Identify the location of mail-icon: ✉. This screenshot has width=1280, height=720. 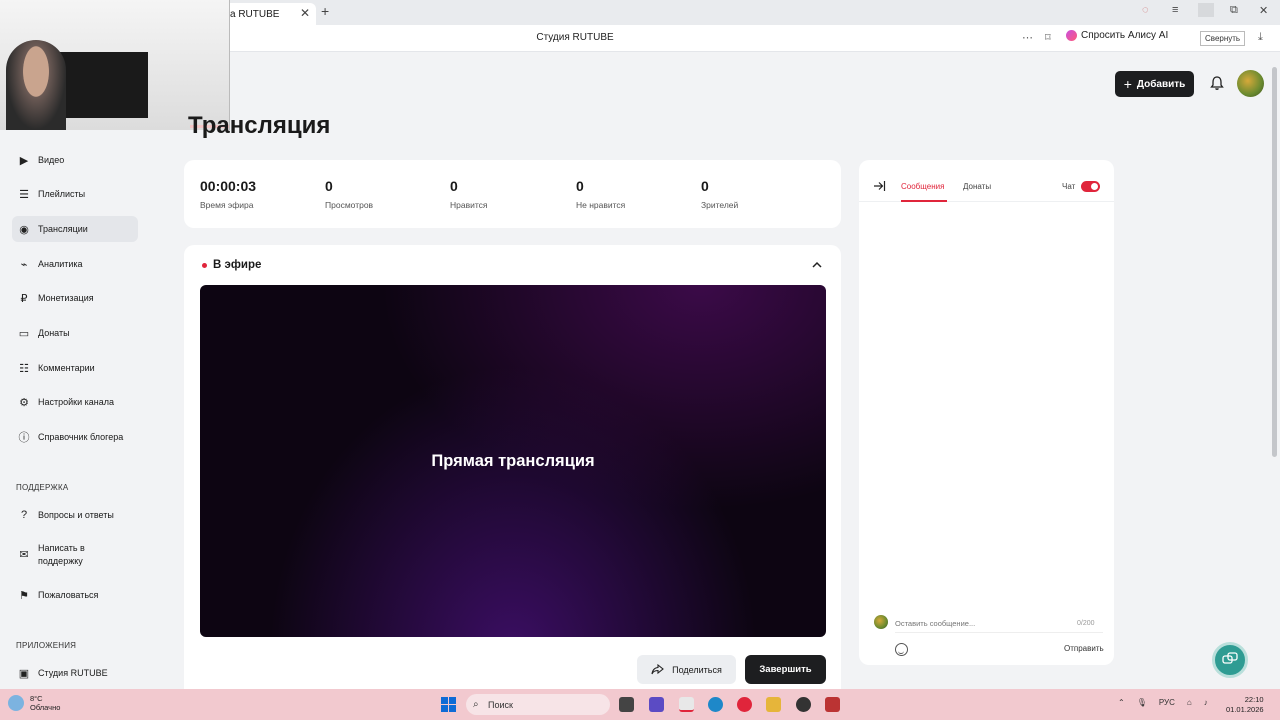
(24, 554).